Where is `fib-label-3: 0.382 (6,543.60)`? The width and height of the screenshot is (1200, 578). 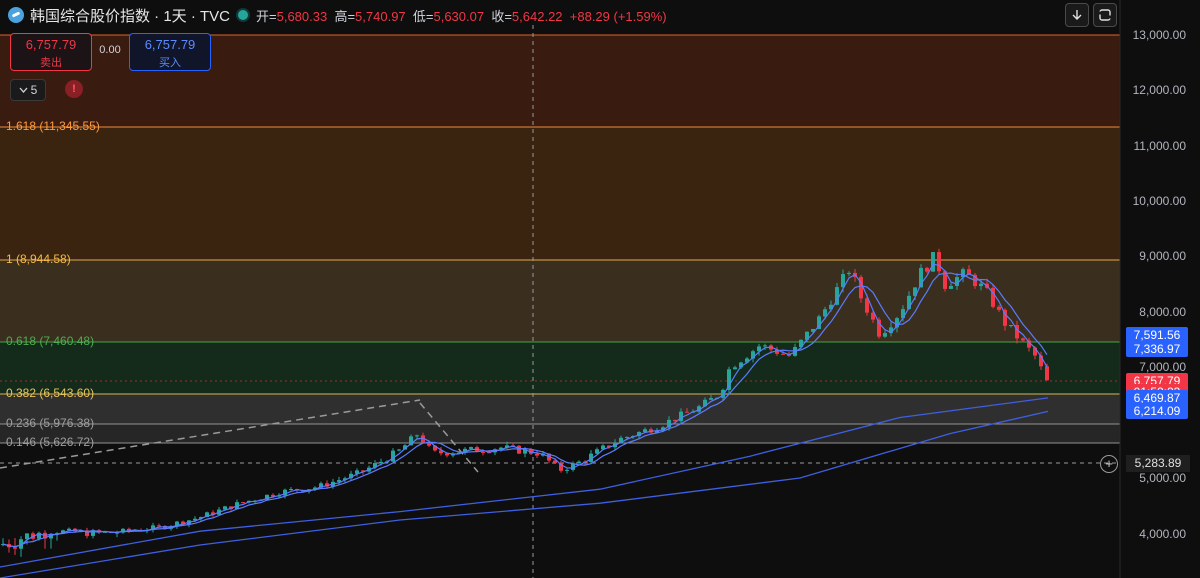 fib-label-3: 0.382 (6,543.60) is located at coordinates (50, 393).